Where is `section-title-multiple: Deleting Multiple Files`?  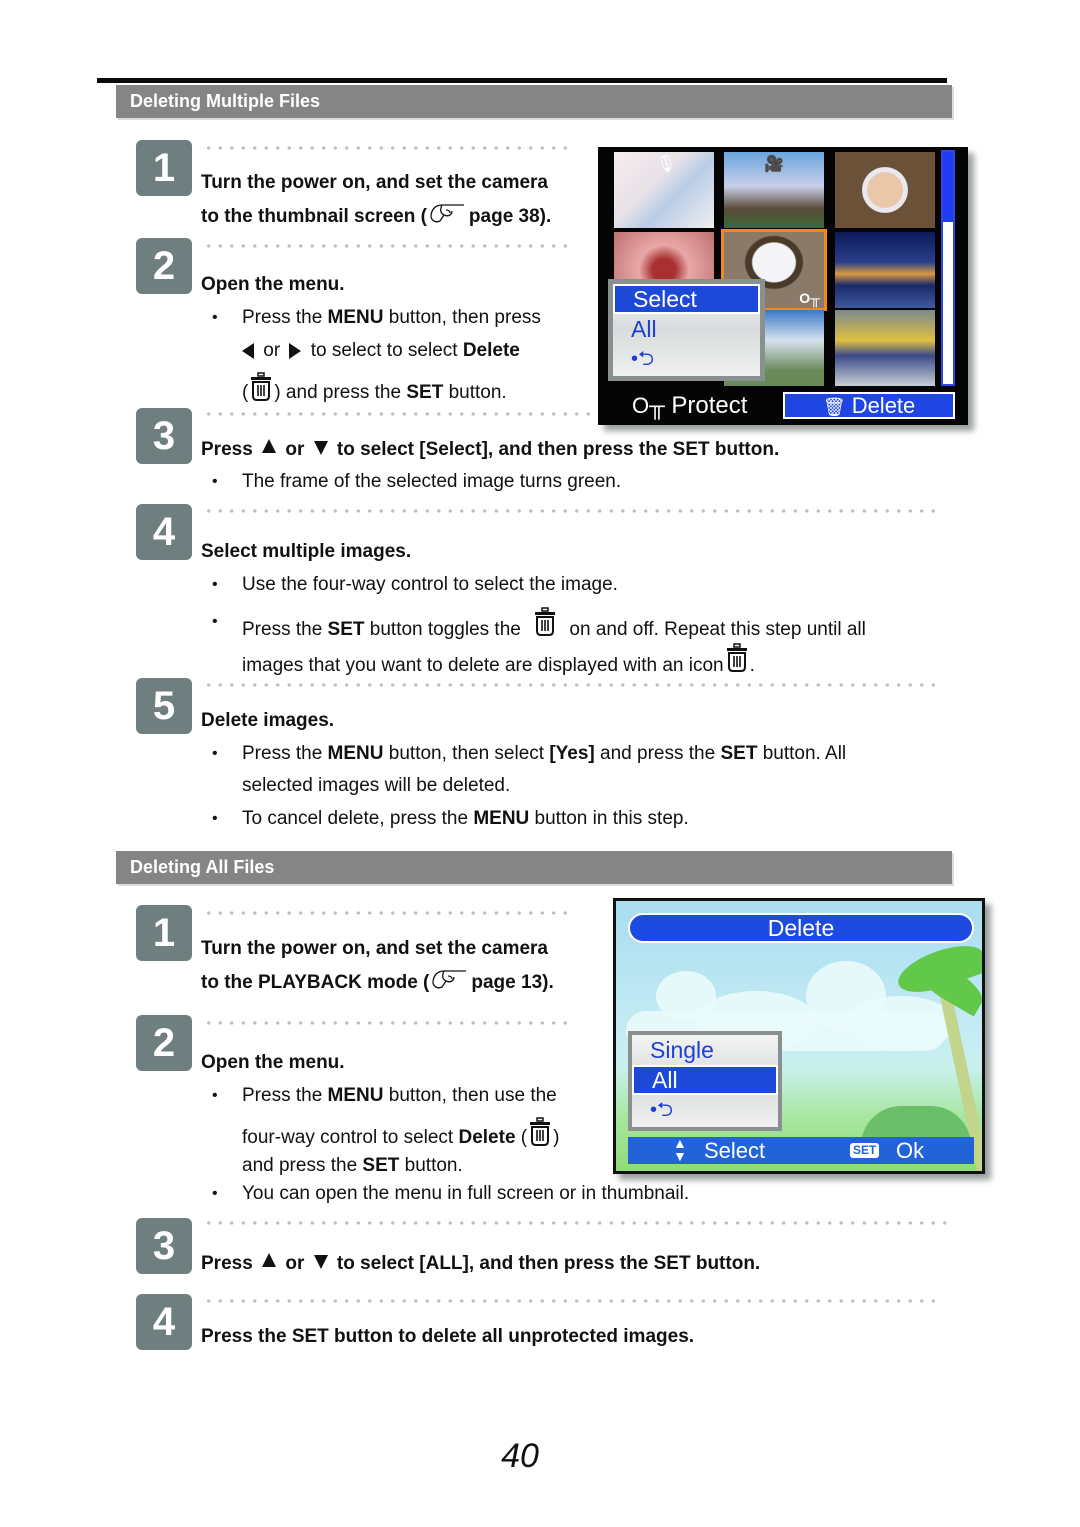
section-title-multiple: Deleting Multiple Files is located at coordinates (534, 101).